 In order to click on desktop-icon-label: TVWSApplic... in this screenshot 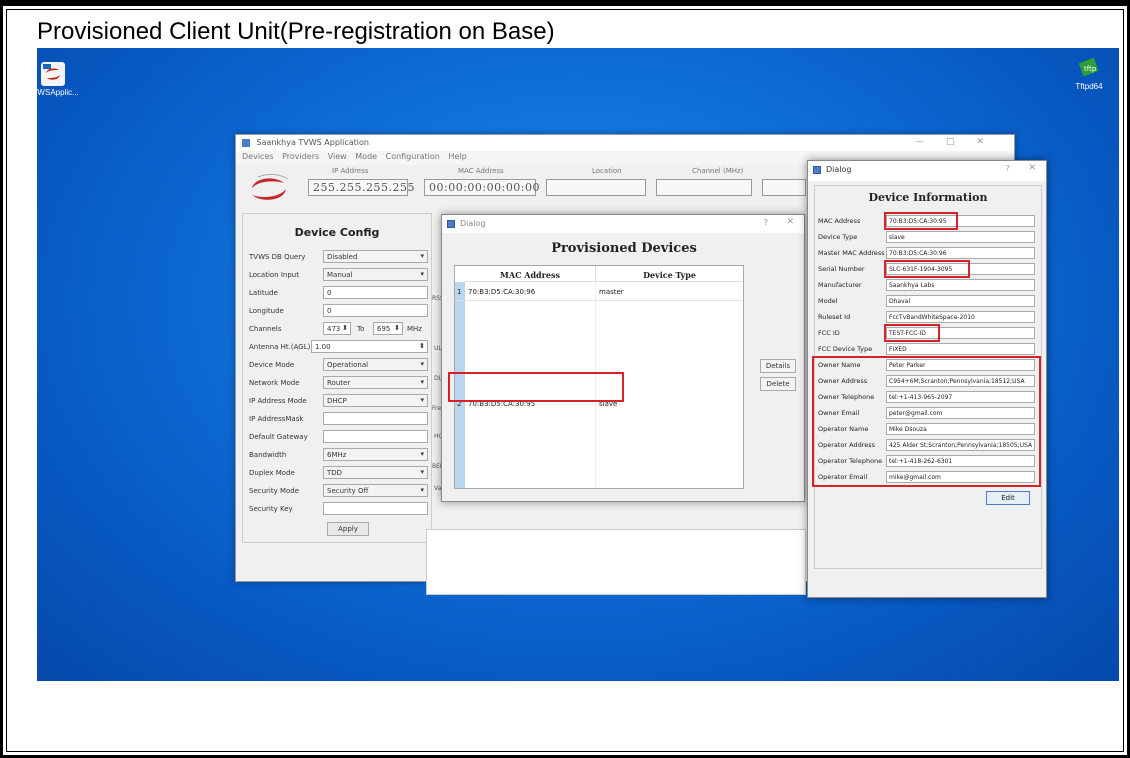, I will do `click(58, 92)`.